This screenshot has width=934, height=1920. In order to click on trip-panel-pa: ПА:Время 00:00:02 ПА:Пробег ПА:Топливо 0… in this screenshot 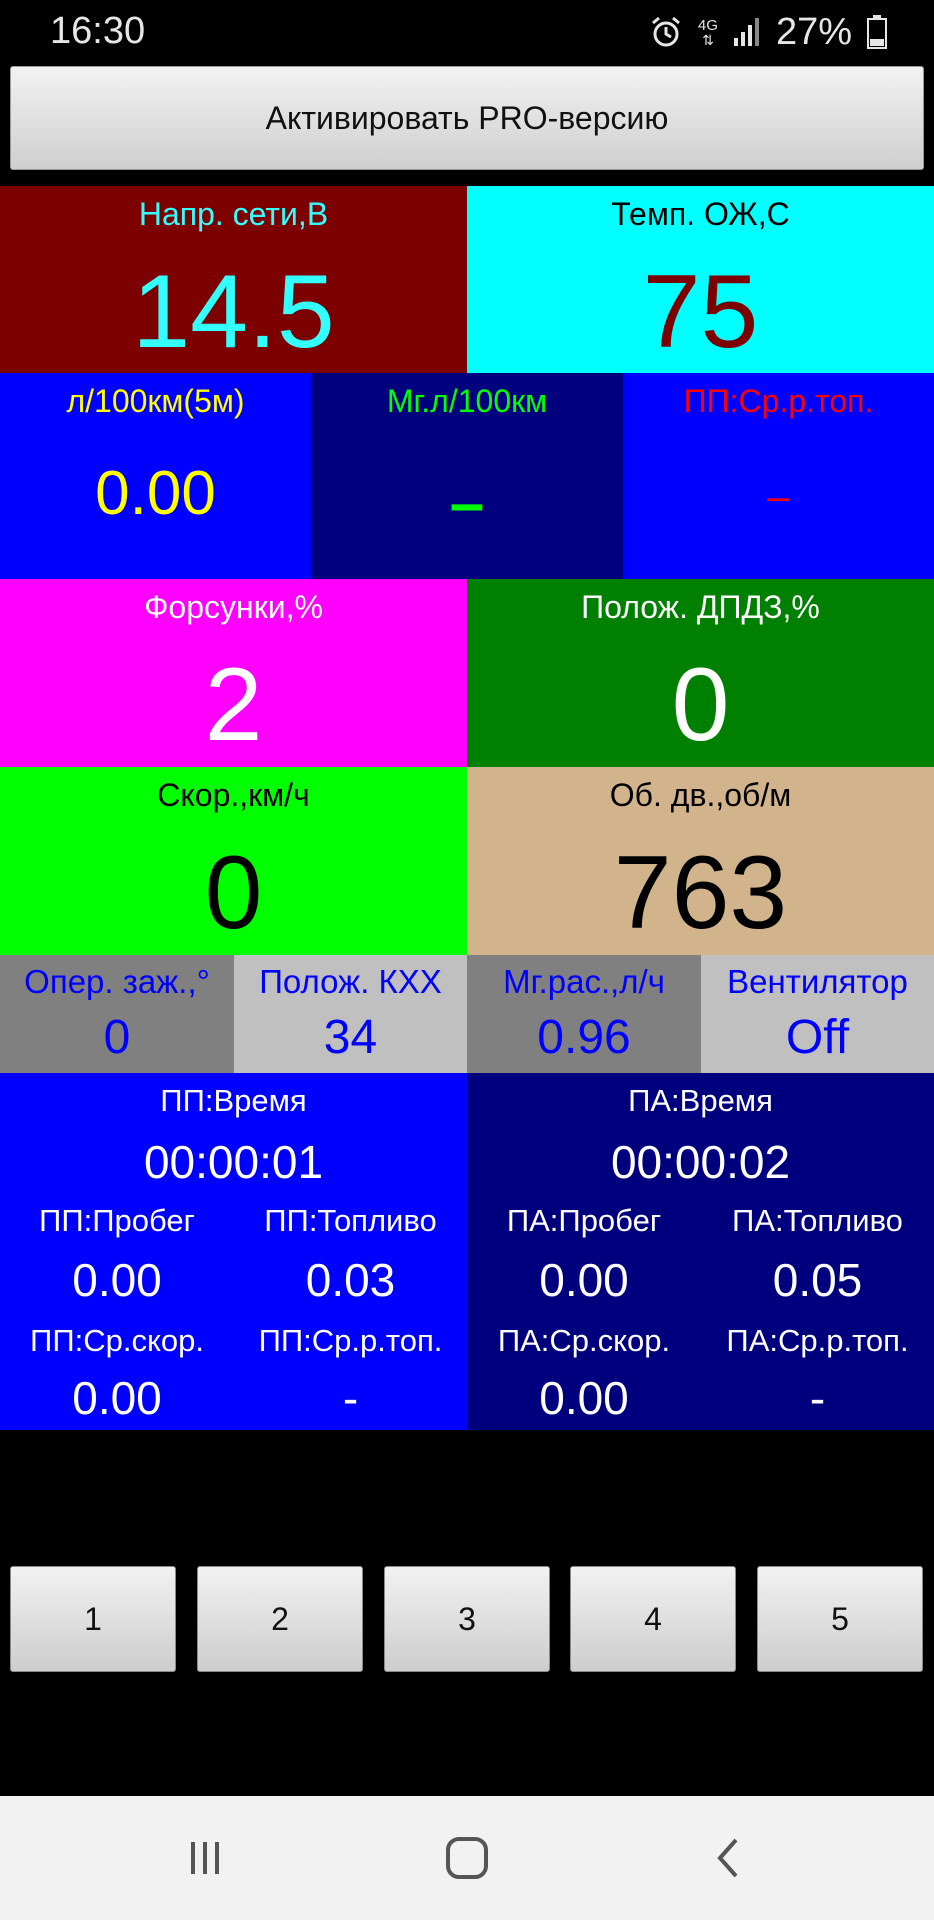, I will do `click(700, 1251)`.